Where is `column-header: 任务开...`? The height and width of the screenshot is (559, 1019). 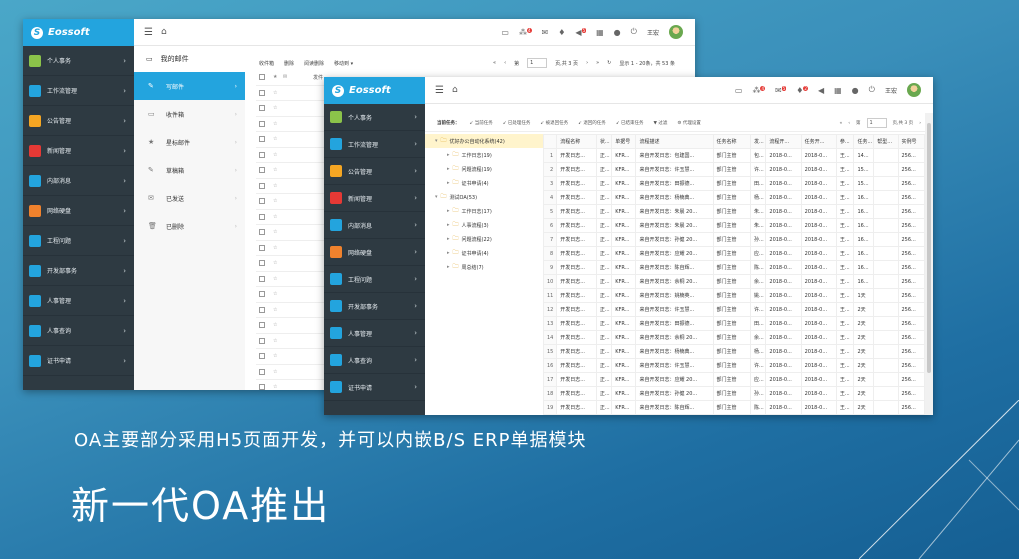 column-header: 任务开... is located at coordinates (818, 141).